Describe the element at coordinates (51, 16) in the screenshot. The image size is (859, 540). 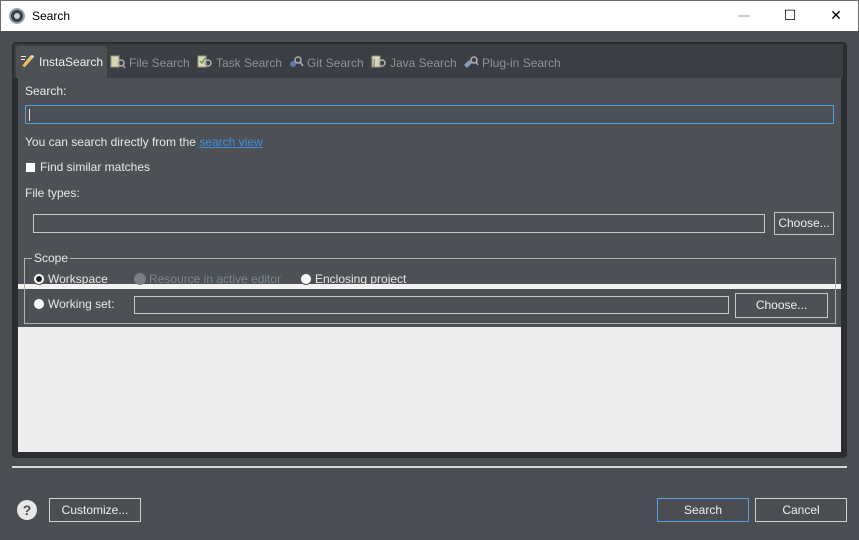
I see `window-title: Search` at that location.